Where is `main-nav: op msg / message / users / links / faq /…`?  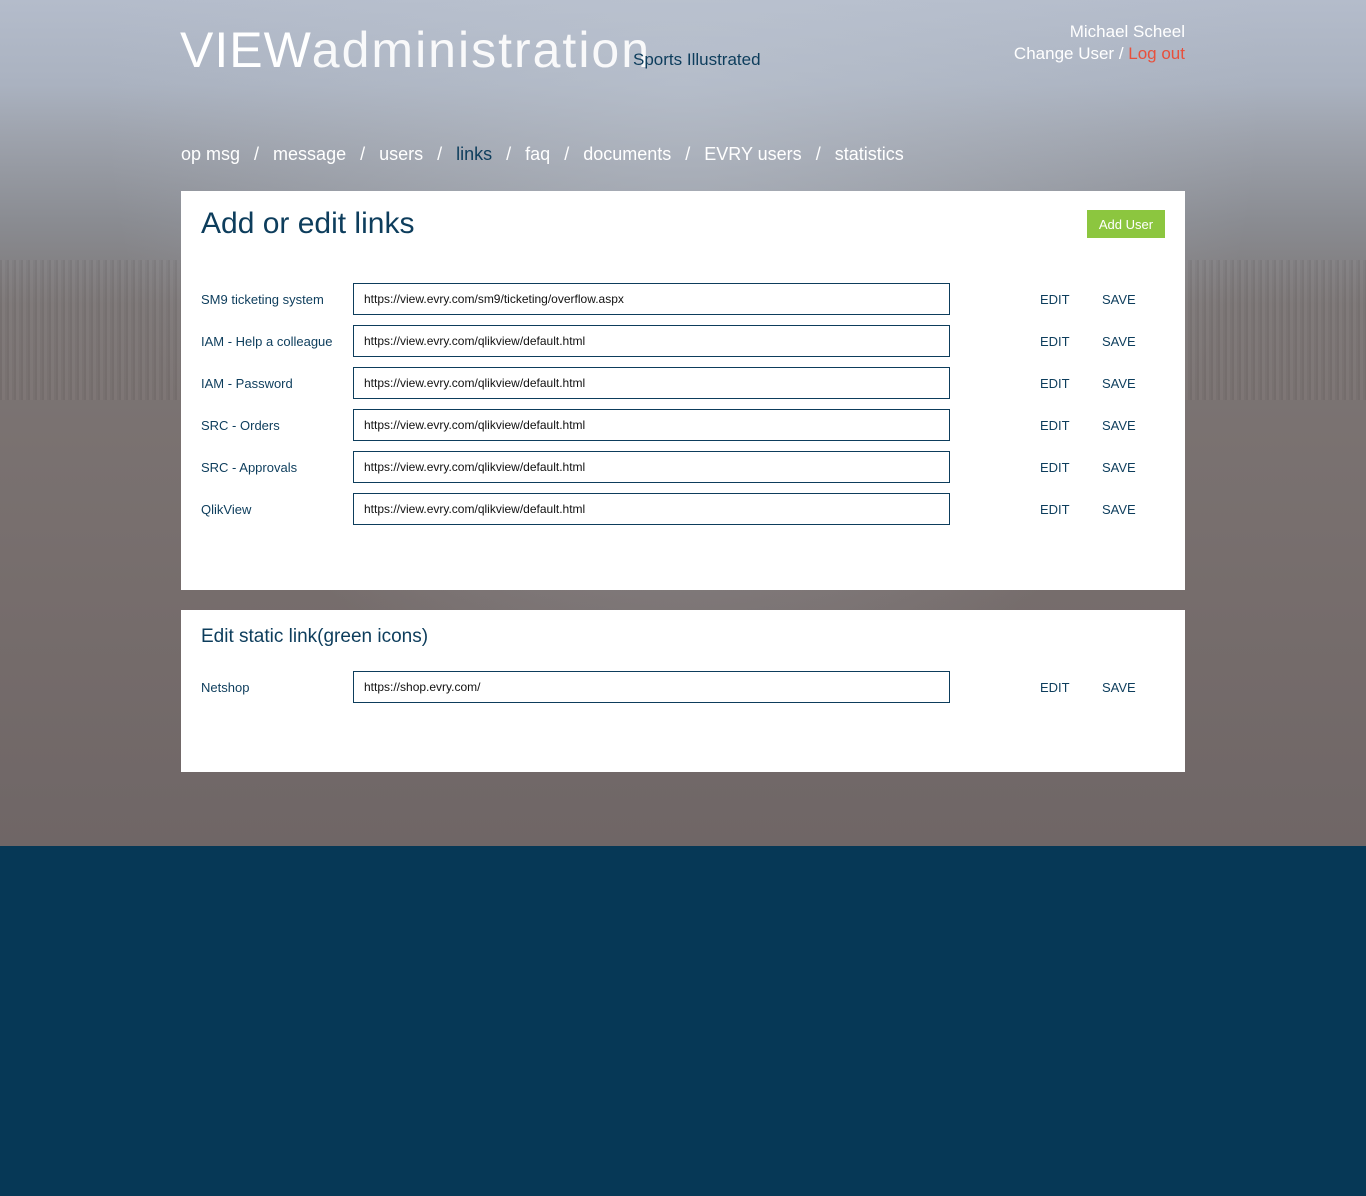
main-nav: op msg / message / users / links / faq /… is located at coordinates (542, 154).